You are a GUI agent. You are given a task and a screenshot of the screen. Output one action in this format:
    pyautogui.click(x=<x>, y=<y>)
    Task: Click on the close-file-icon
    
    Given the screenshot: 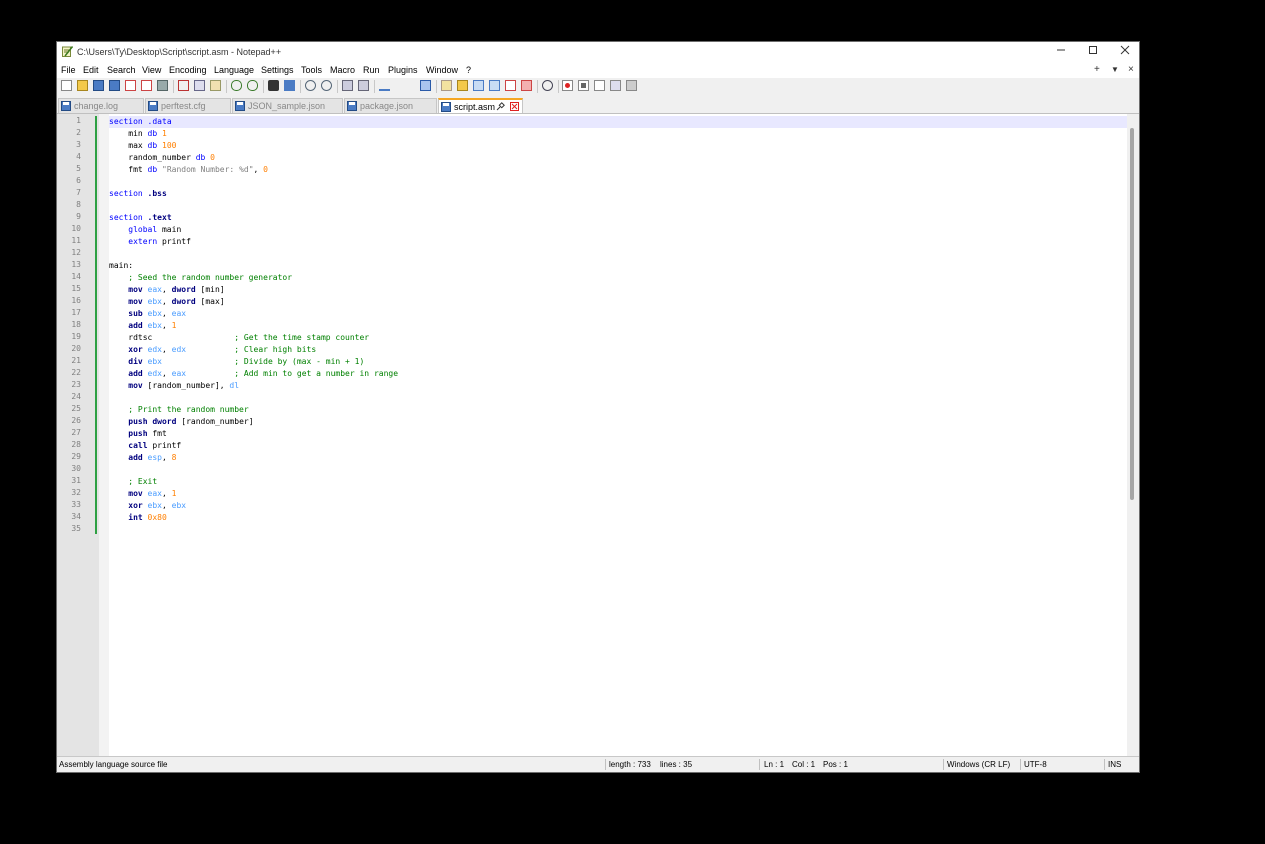 What is the action you would take?
    pyautogui.click(x=130, y=85)
    